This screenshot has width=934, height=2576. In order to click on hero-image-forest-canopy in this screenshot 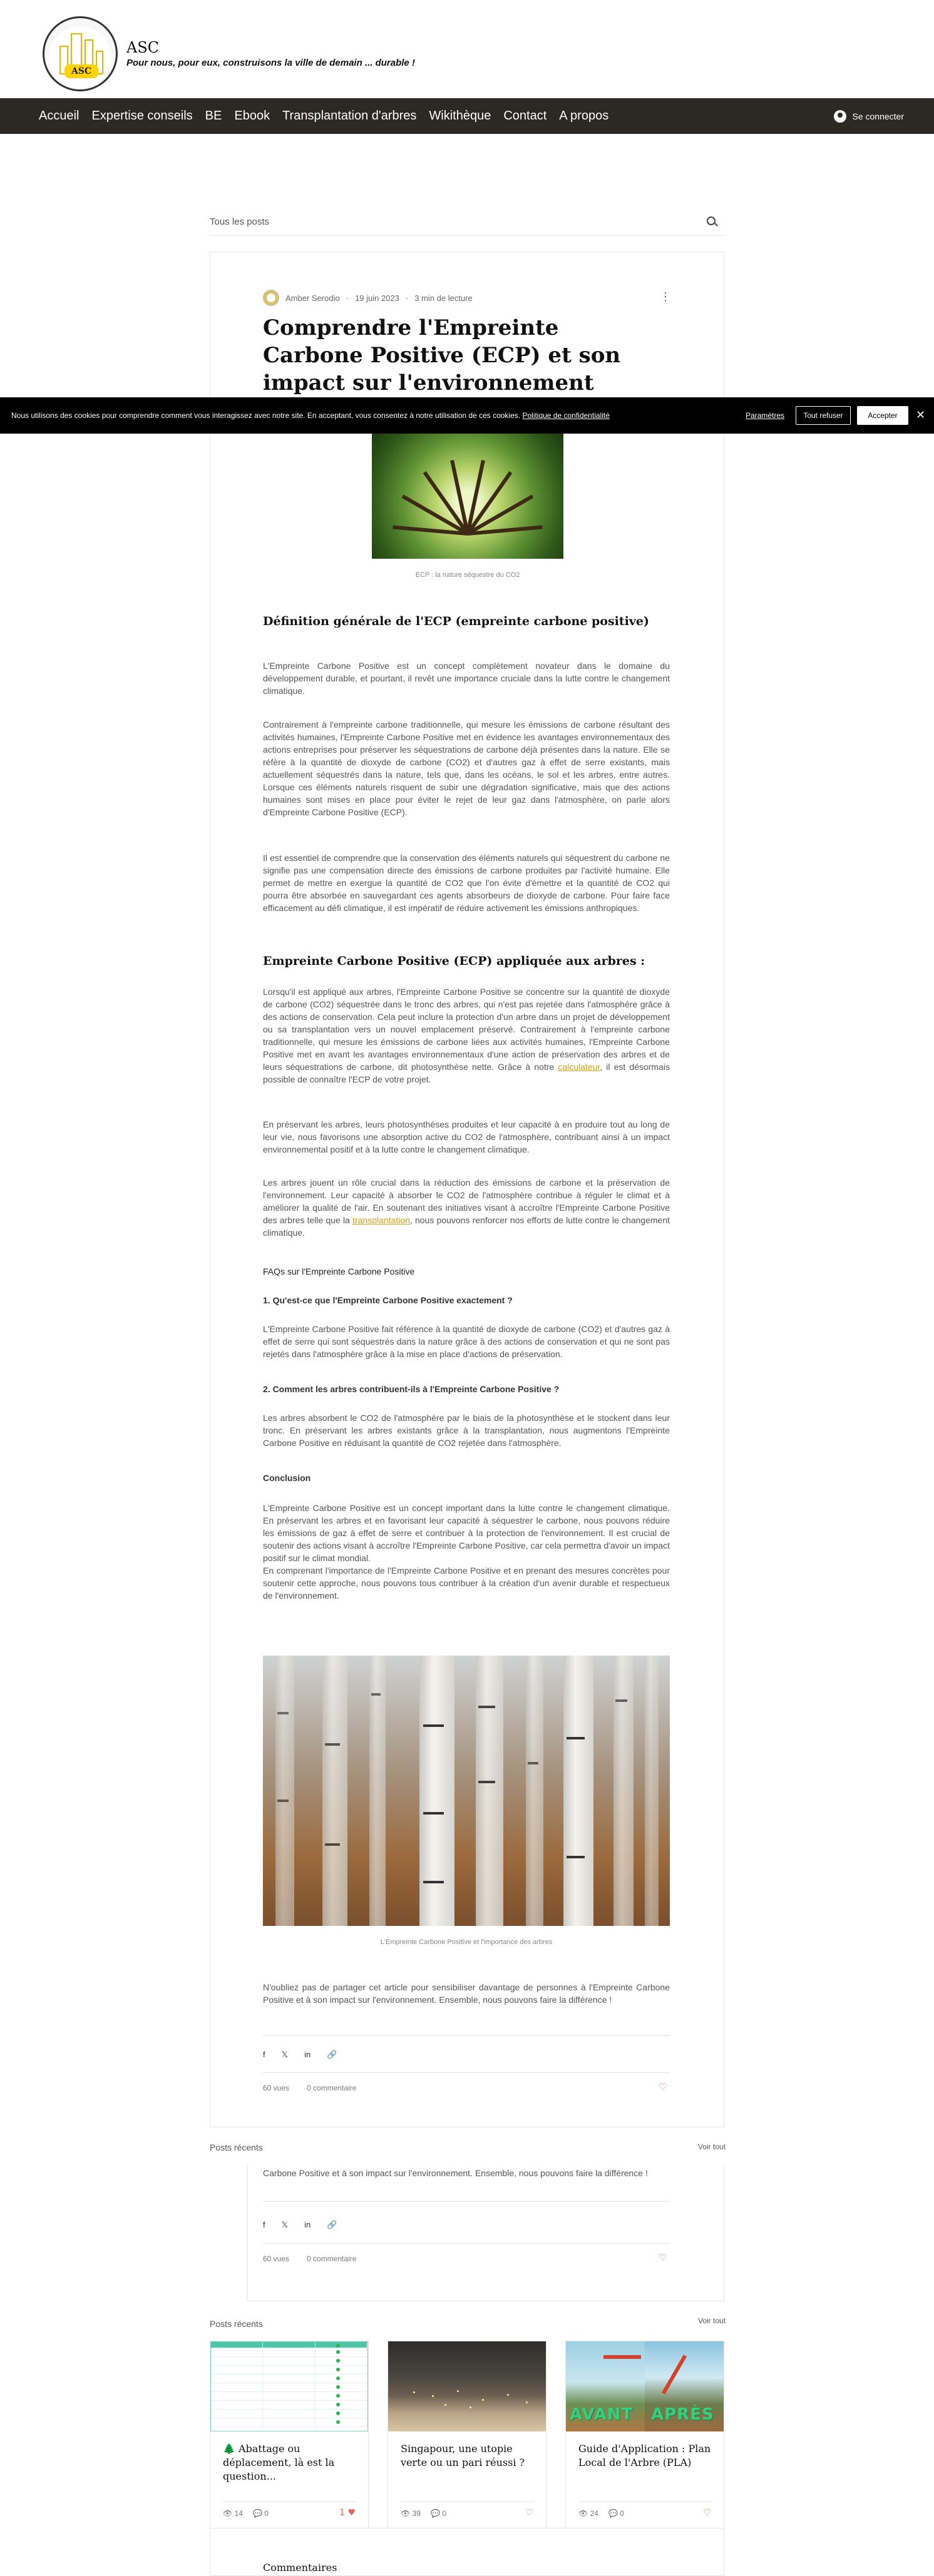, I will do `click(467, 496)`.